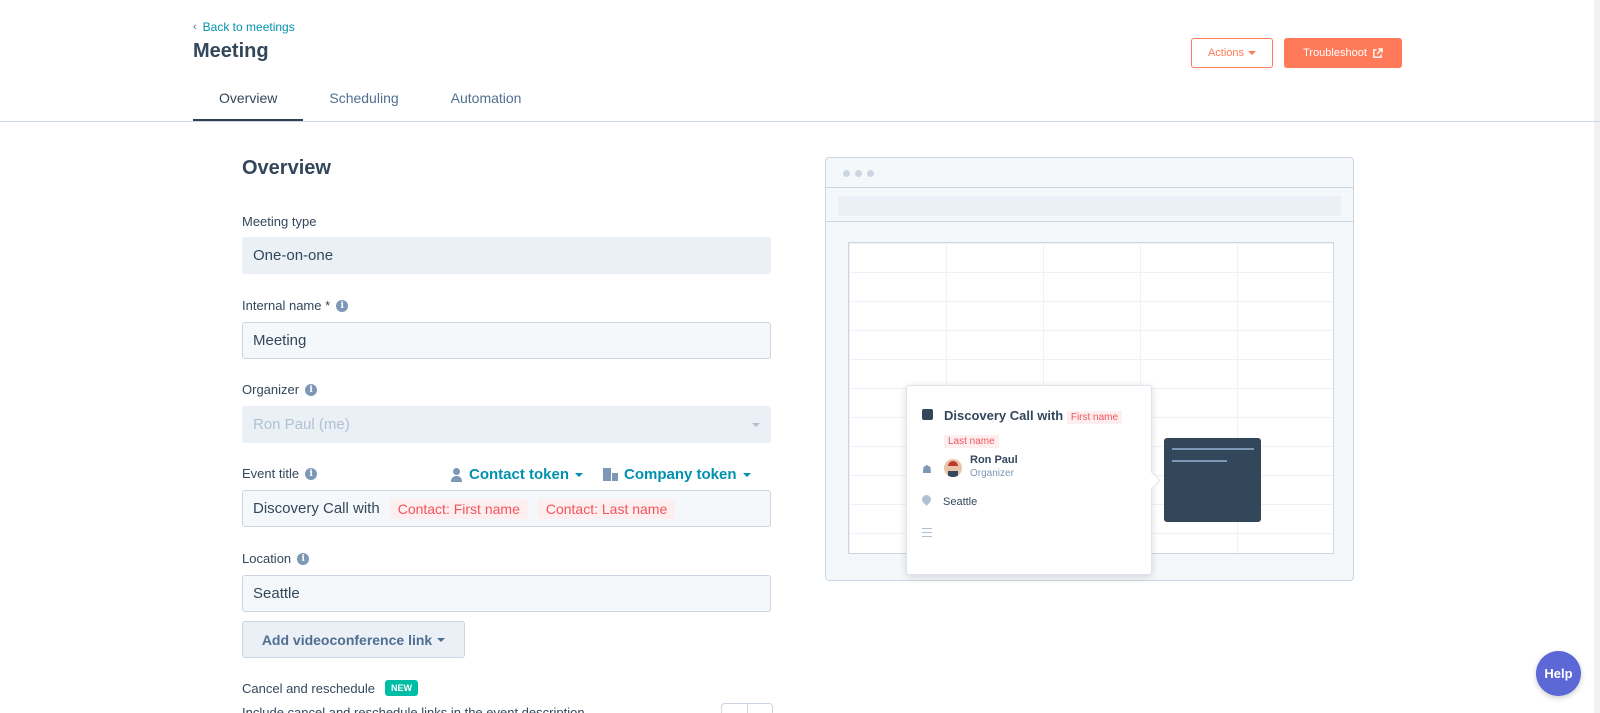 Image resolution: width=1600 pixels, height=713 pixels. I want to click on preview-divider, so click(1089, 221).